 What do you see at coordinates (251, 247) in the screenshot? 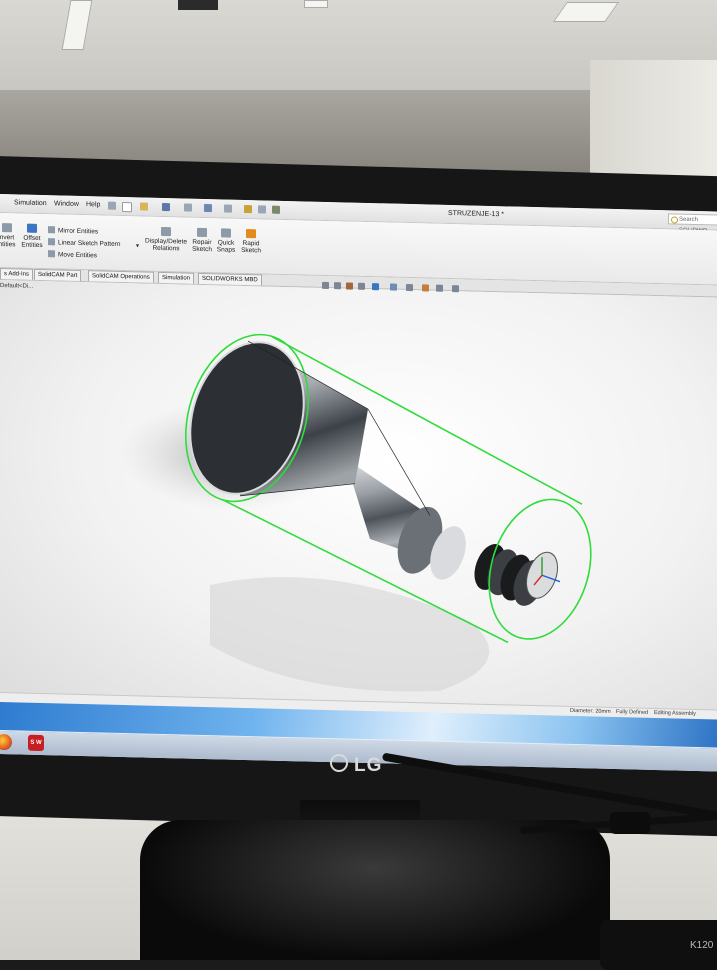
I see `rapid-sketch-label: Rapid Sketch` at bounding box center [251, 247].